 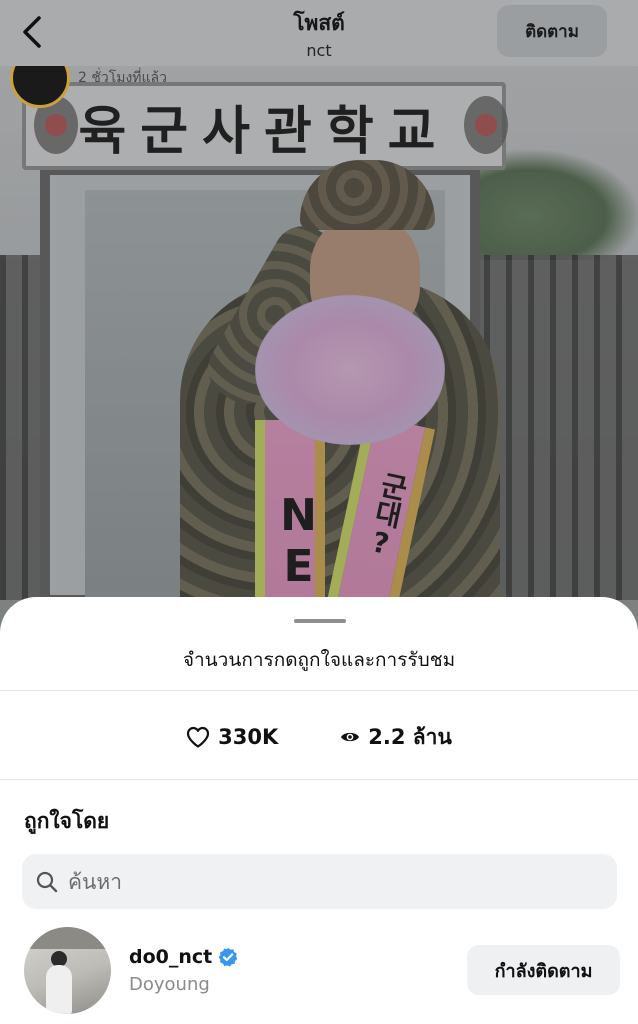 What do you see at coordinates (169, 984) in the screenshot?
I see `user-display-name: Doyoung` at bounding box center [169, 984].